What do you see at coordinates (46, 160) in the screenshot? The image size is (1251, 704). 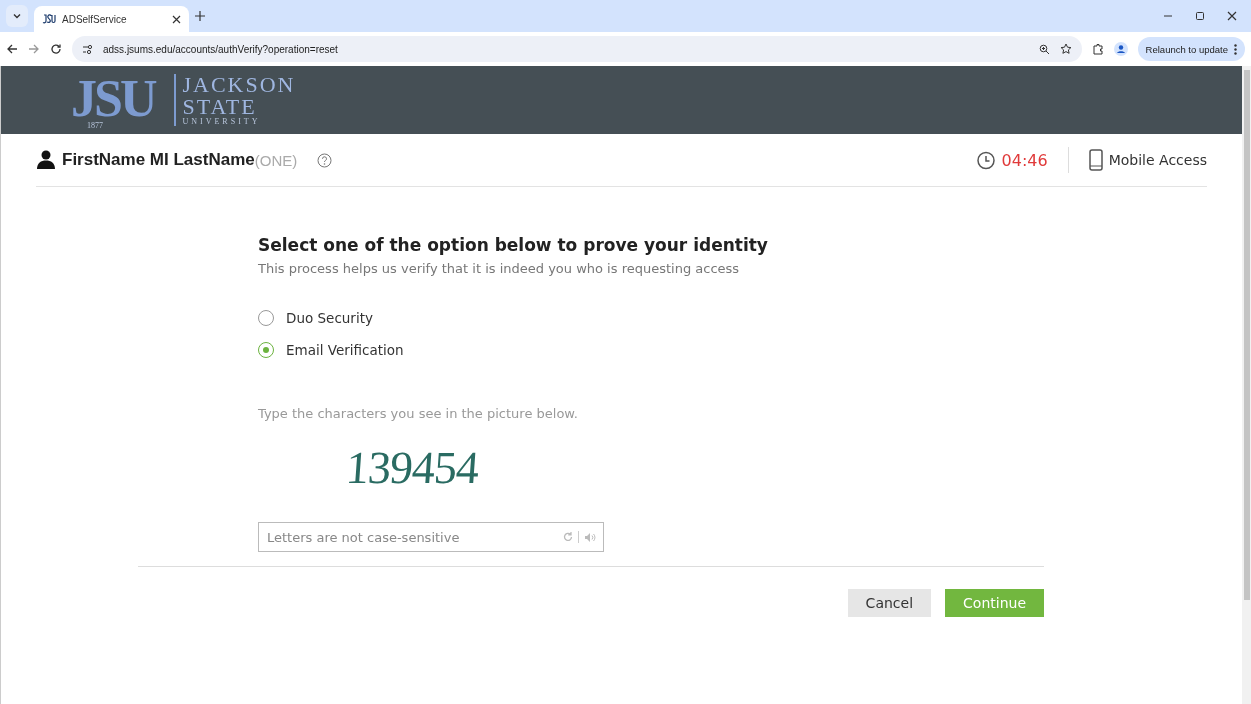 I see `user-icon` at bounding box center [46, 160].